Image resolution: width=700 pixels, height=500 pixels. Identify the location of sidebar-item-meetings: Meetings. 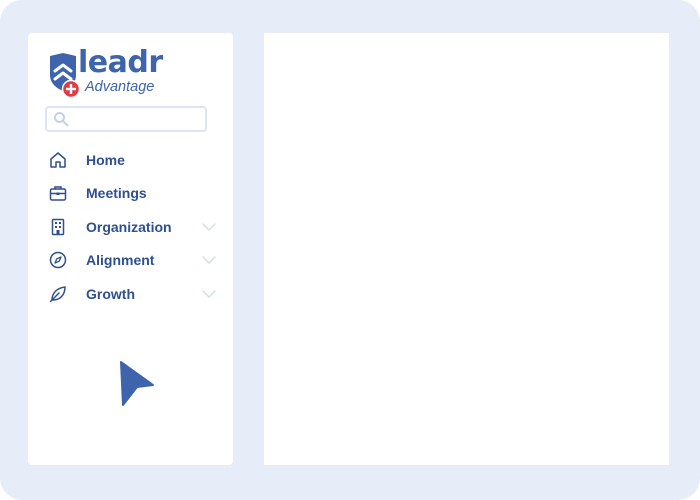
(132, 193).